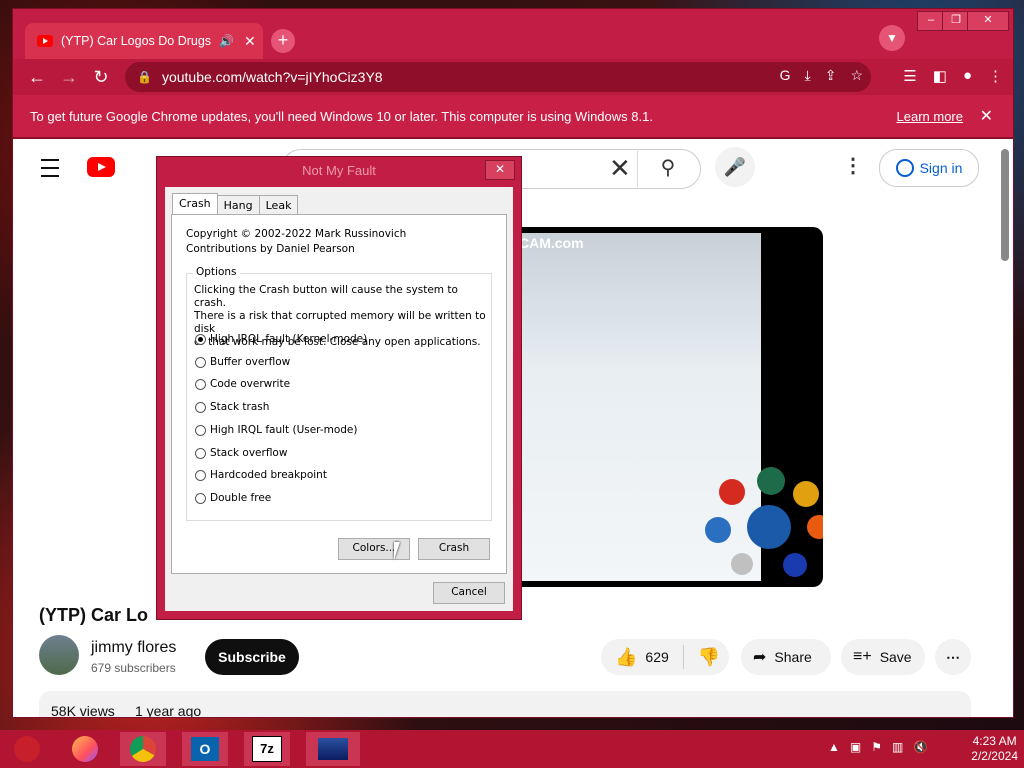 The width and height of the screenshot is (1024, 768). Describe the element at coordinates (856, 75) in the screenshot. I see `bookmark-star-icon: ☆` at that location.